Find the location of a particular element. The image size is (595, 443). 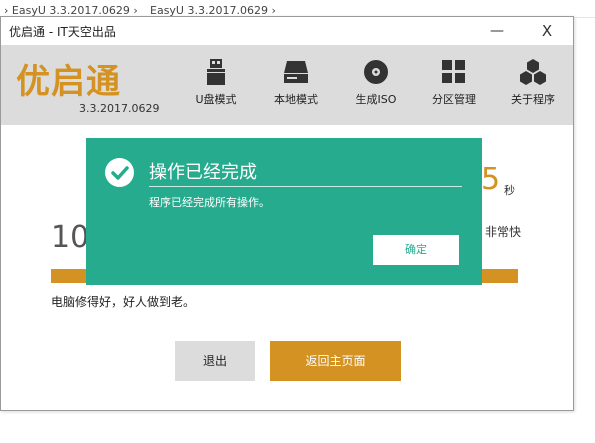

minimize-button: — is located at coordinates (497, 31).